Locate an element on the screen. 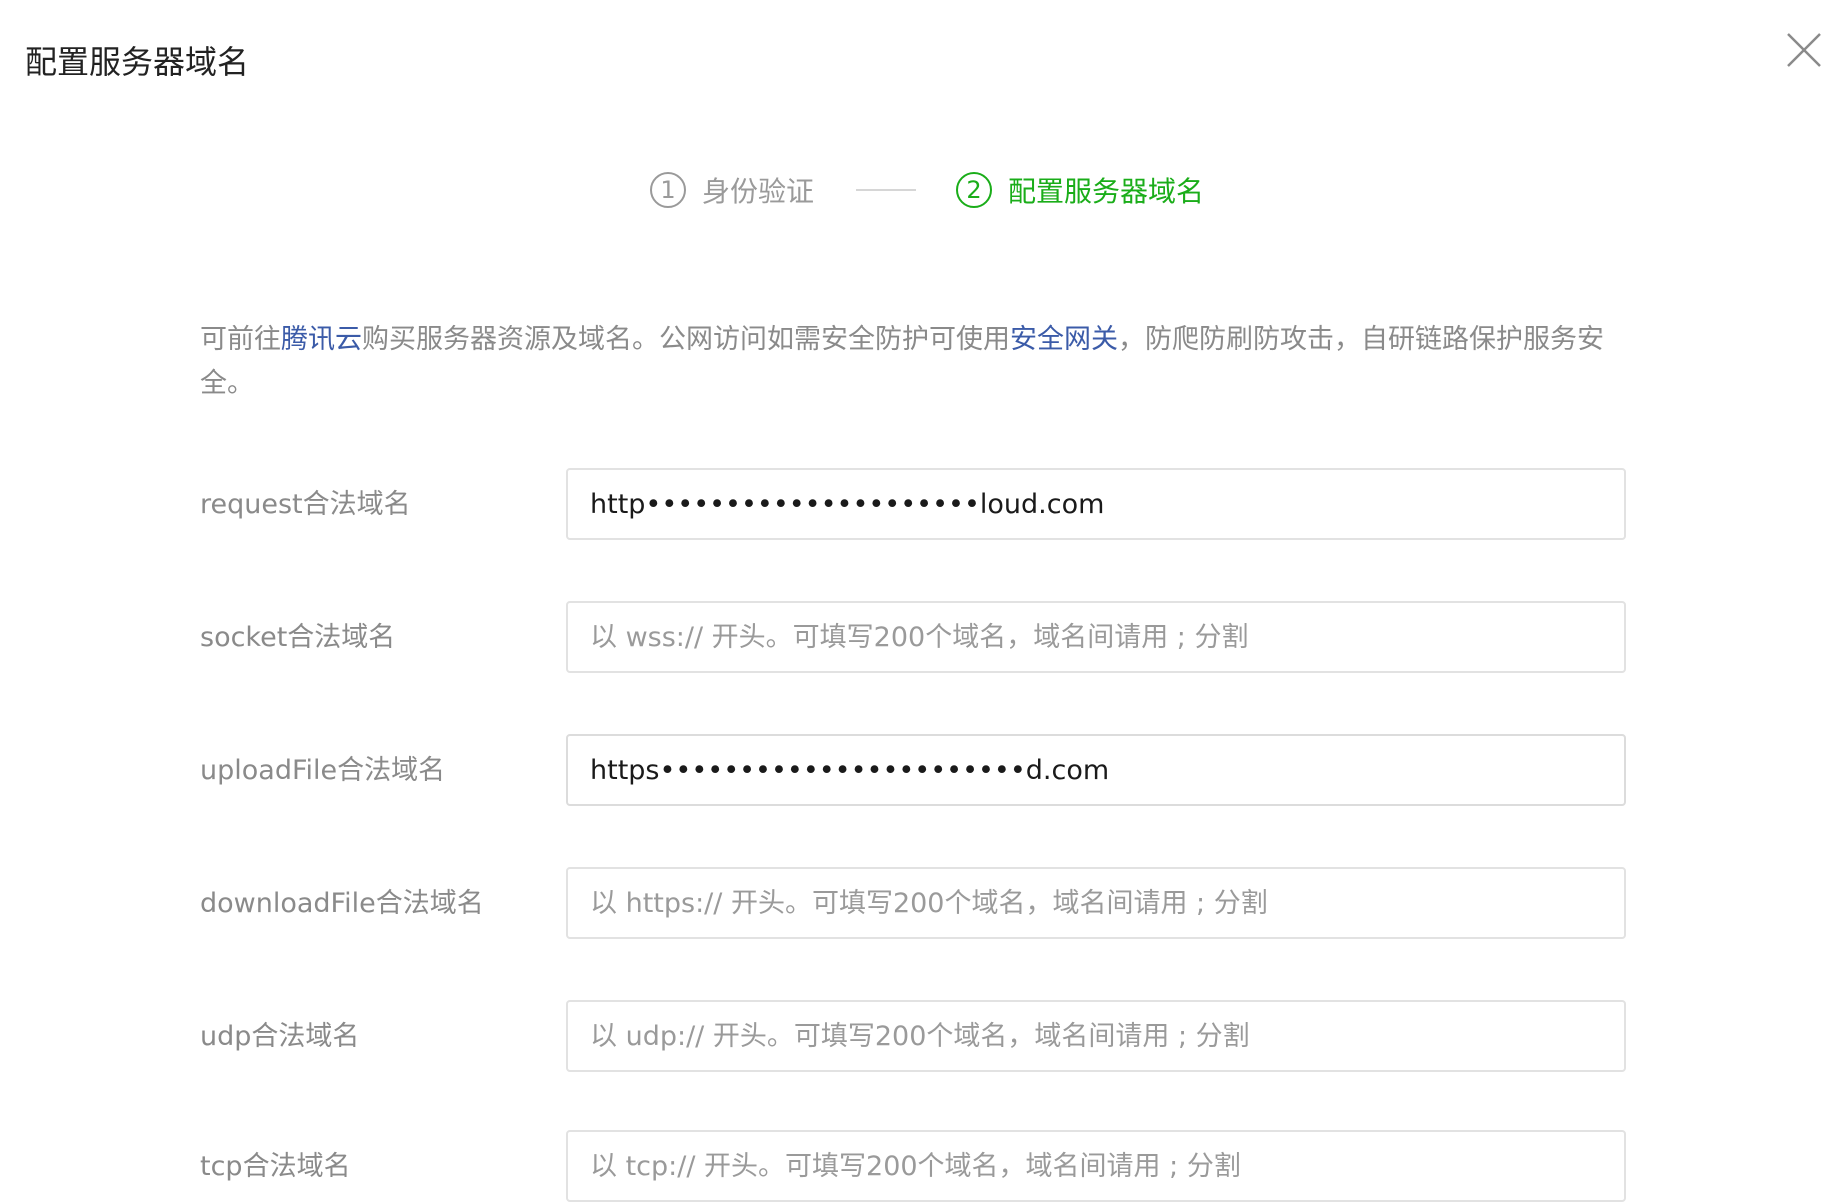 This screenshot has width=1838, height=1202. step-identity-verification: 1 身份验证 is located at coordinates (732, 190).